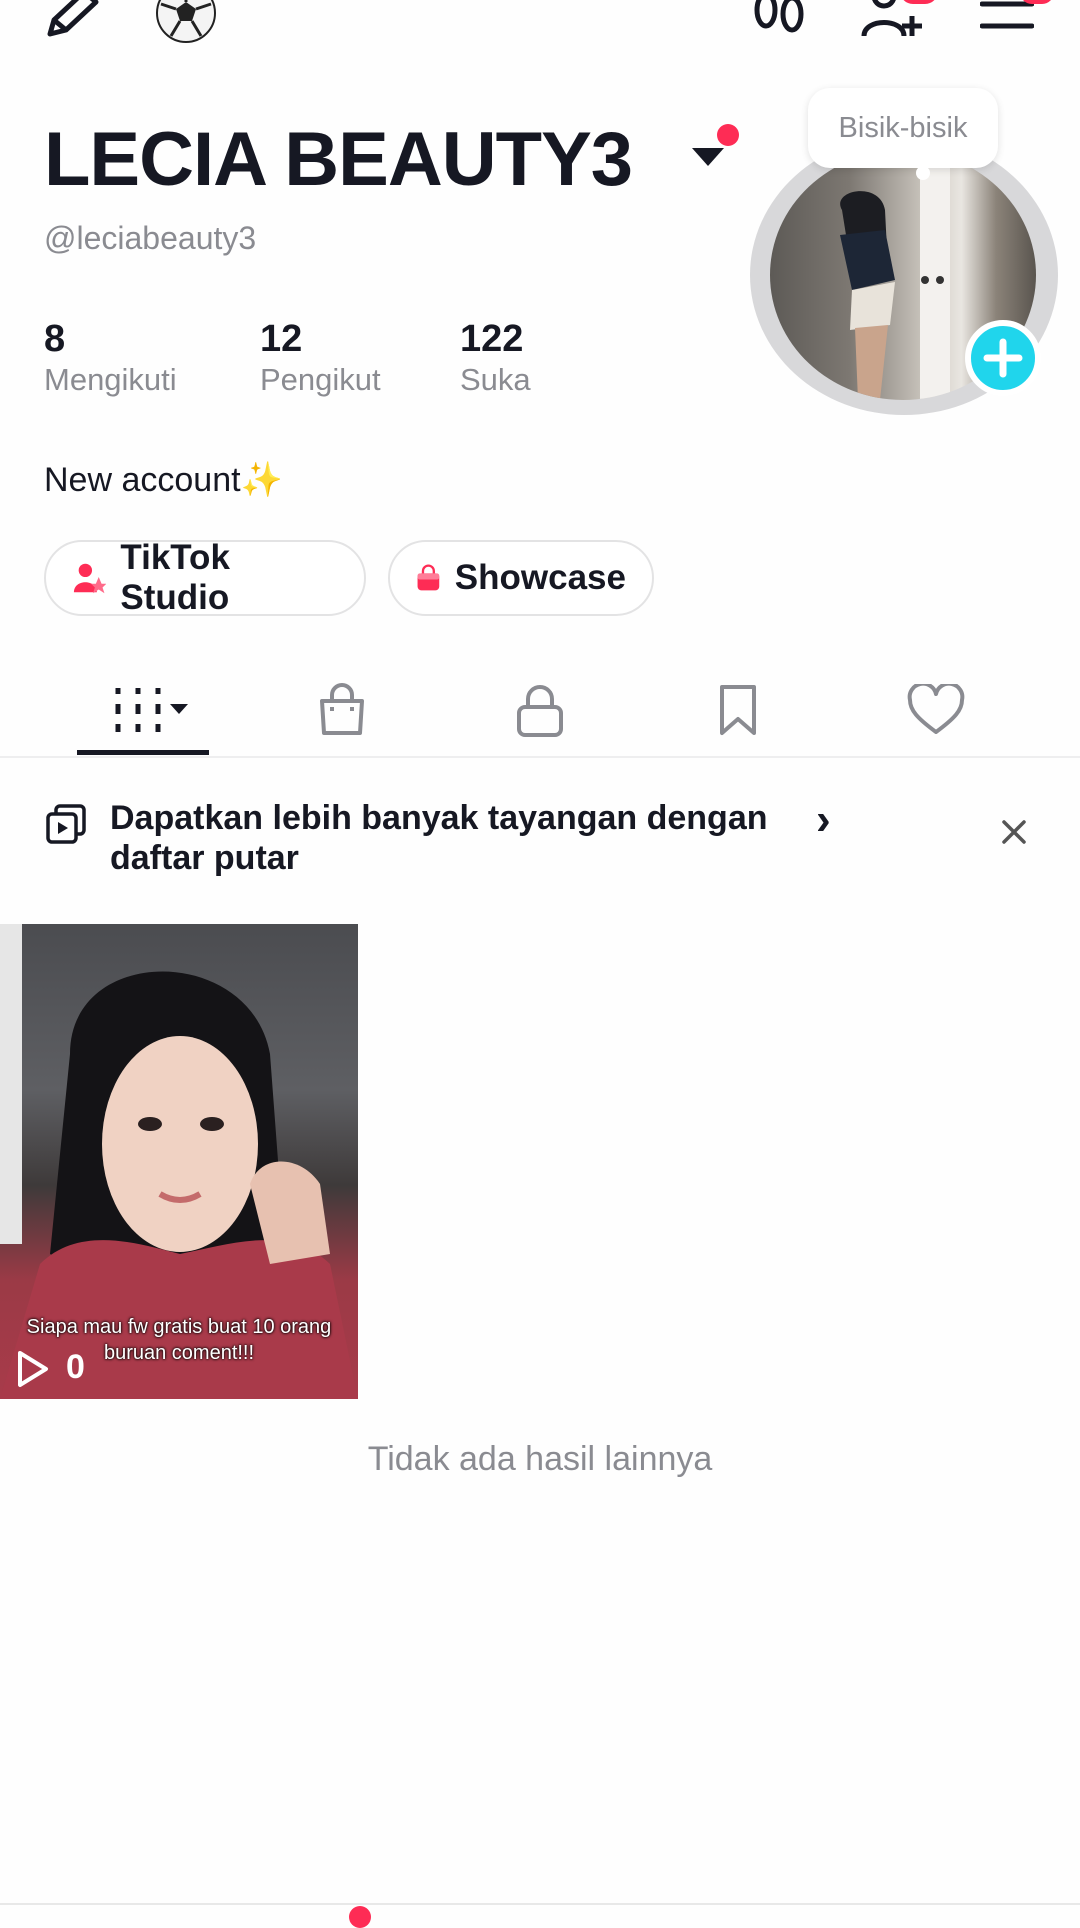 The width and height of the screenshot is (1080, 1928). What do you see at coordinates (90, 578) in the screenshot?
I see `studio-icon` at bounding box center [90, 578].